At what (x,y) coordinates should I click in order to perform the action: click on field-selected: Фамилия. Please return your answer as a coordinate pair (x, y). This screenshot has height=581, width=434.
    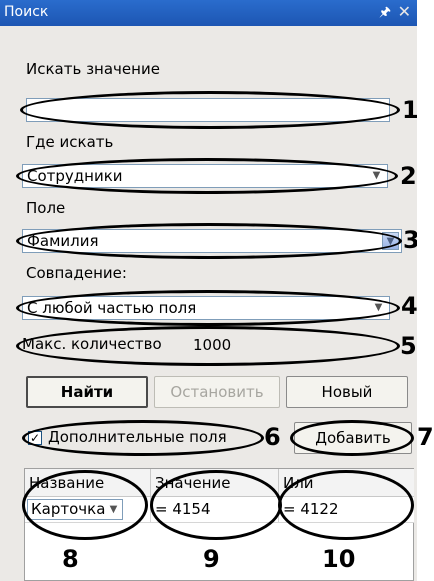
    Looking at the image, I should click on (63, 241).